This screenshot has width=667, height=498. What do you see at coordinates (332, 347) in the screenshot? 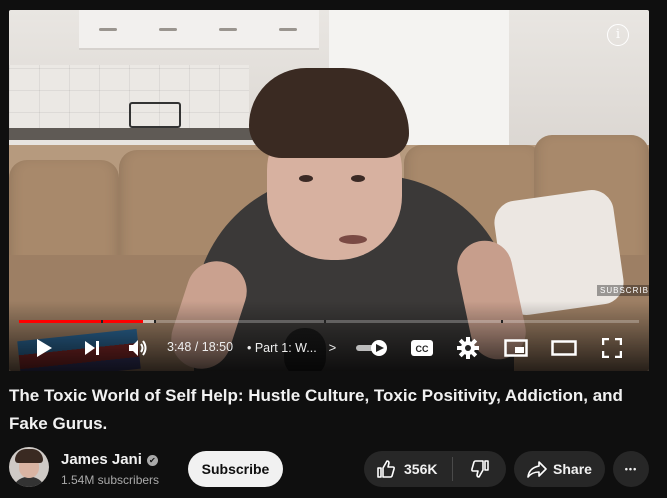
I see `chevron-right-icon: >` at bounding box center [332, 347].